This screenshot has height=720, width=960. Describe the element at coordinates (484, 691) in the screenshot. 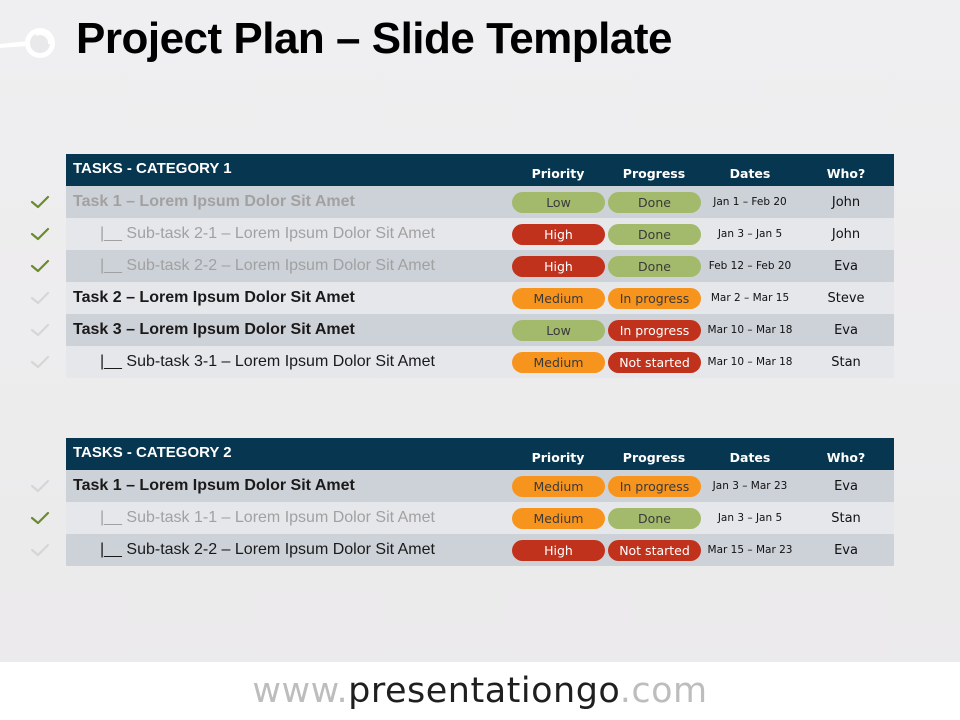

I see `url-brand: presentationgo` at that location.